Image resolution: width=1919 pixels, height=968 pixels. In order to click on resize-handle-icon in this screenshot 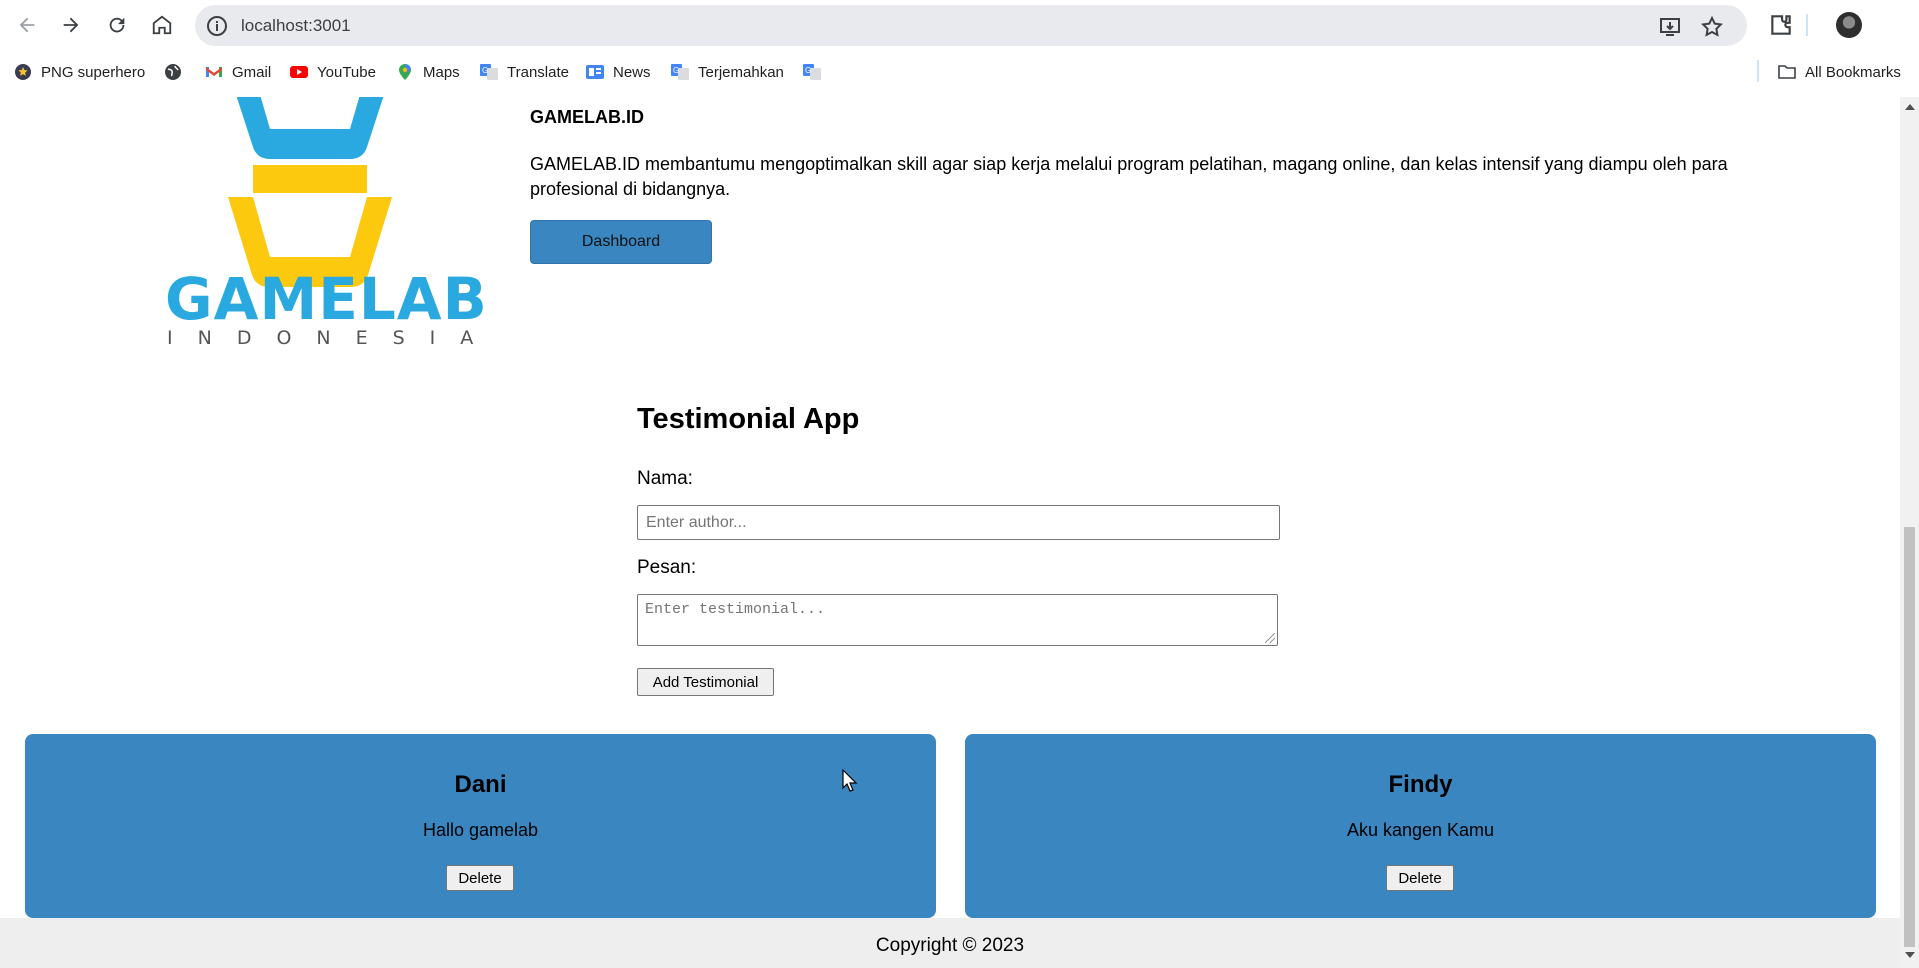, I will do `click(1270, 638)`.